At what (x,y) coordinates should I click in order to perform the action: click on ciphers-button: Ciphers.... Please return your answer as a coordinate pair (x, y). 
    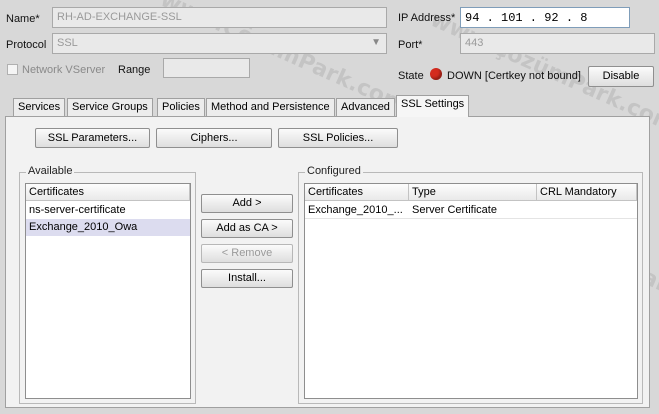
    Looking at the image, I should click on (214, 138).